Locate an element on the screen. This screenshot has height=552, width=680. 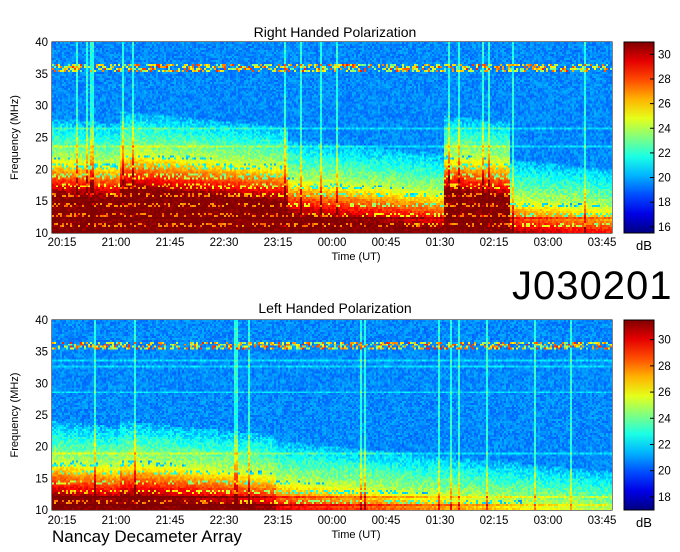
colorbar-tick-label: 16 is located at coordinates (664, 228).